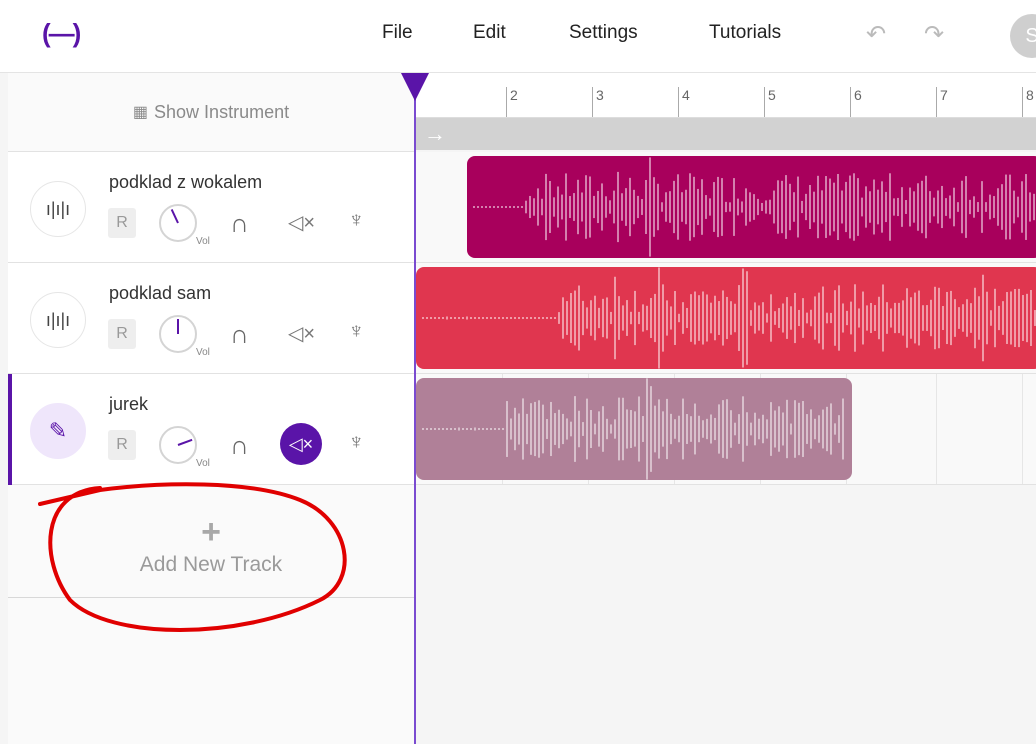 The image size is (1036, 744). Describe the element at coordinates (397, 33) in the screenshot. I see `menu-file: File` at that location.